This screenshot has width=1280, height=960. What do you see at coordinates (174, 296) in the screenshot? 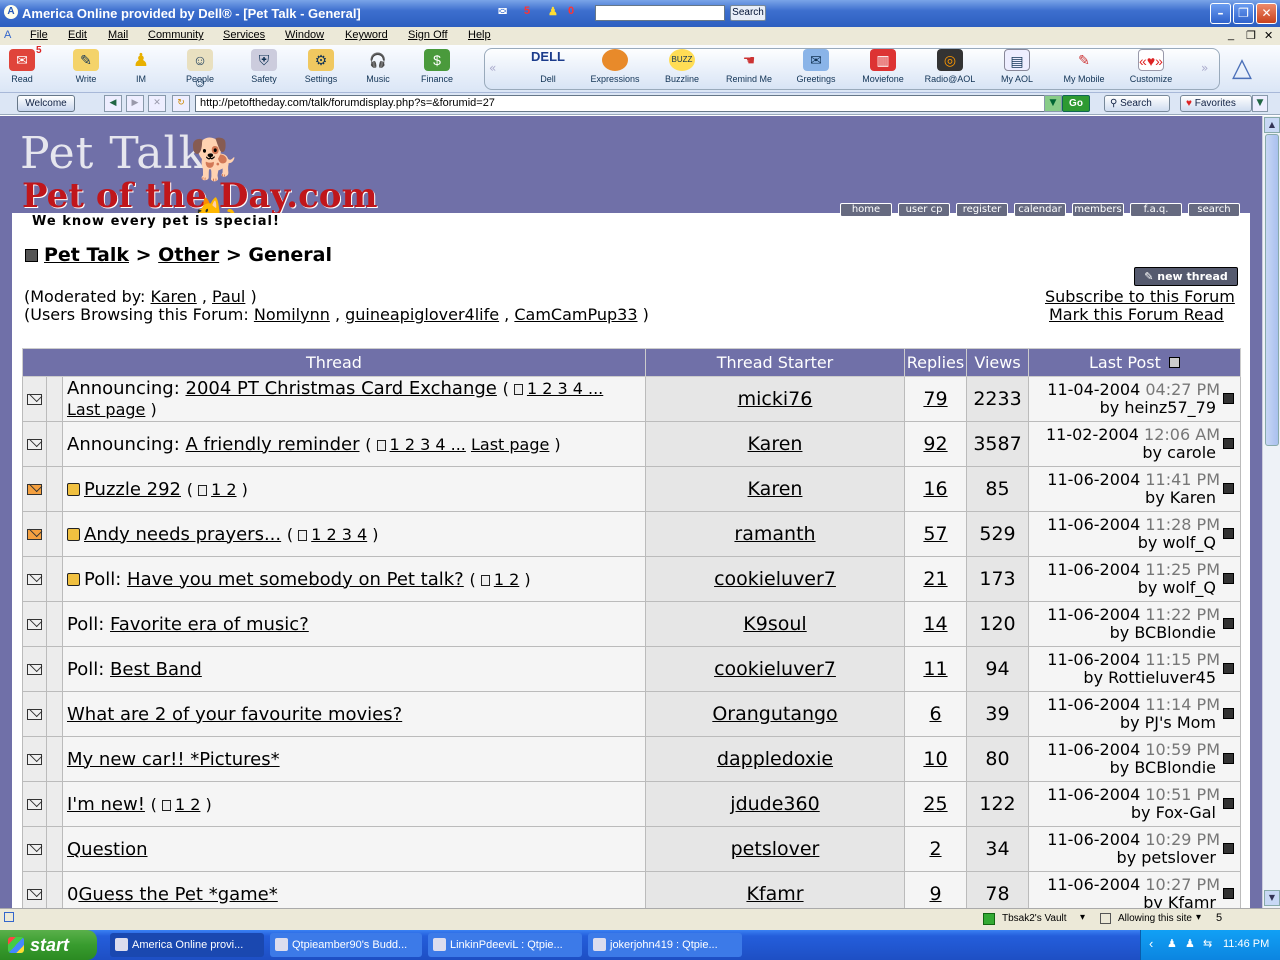
I see `moderator-link: Karen` at bounding box center [174, 296].